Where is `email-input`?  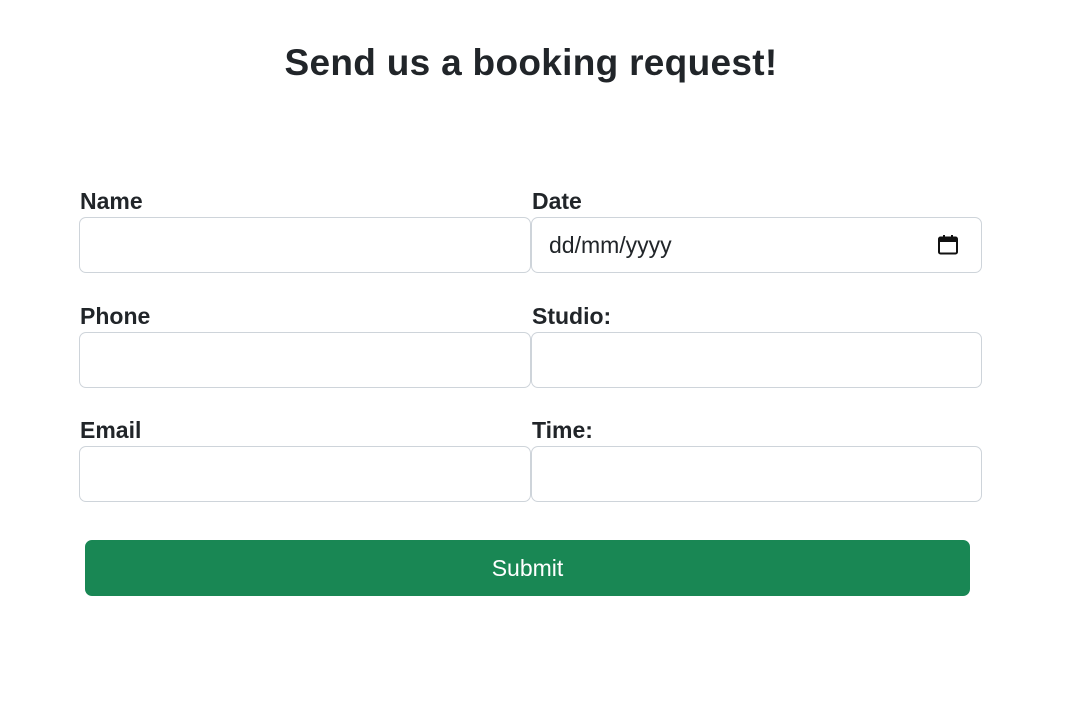
email-input is located at coordinates (305, 474).